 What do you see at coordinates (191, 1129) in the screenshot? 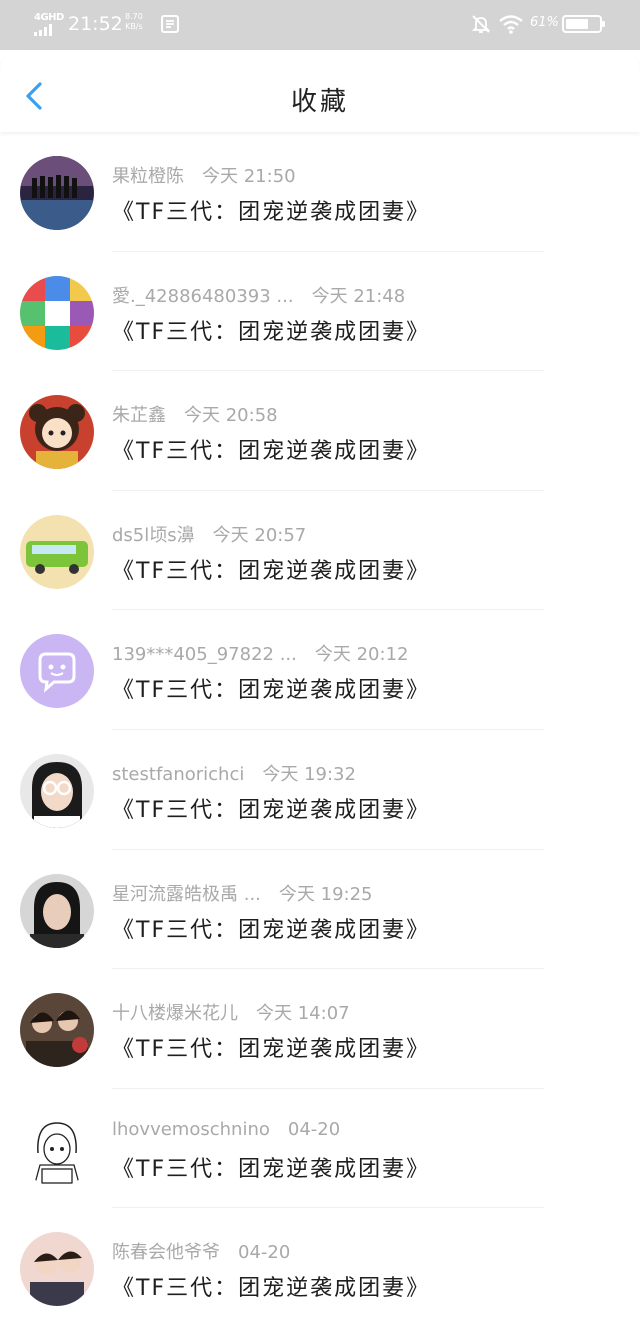
I see `username: lhovvemoschnino` at bounding box center [191, 1129].